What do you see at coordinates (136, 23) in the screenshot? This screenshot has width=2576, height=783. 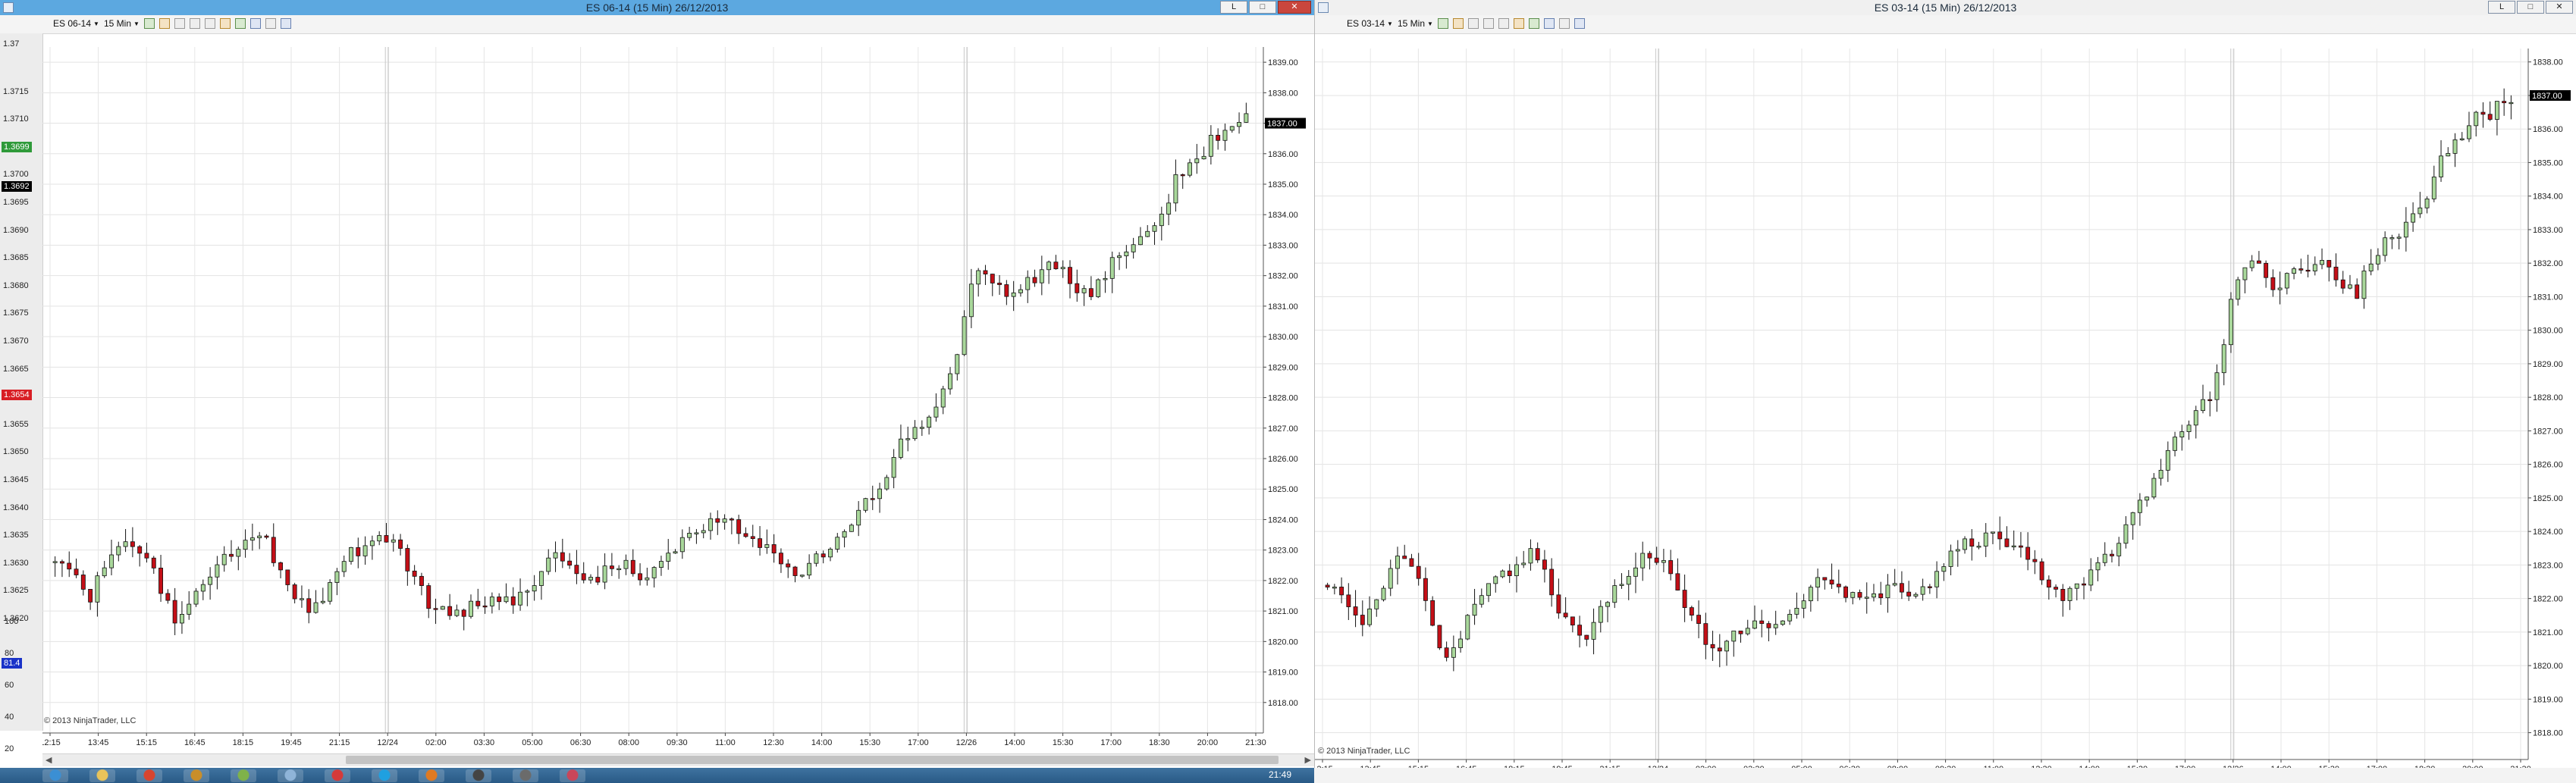 I see `chevron-down-icon: ▼` at bounding box center [136, 23].